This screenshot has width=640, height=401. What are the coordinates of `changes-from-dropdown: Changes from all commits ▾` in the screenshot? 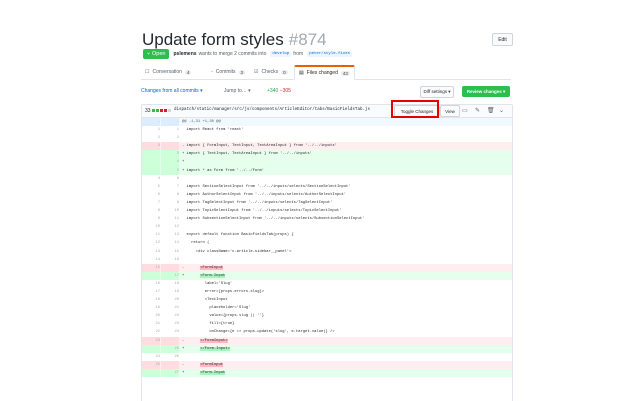 It's located at (172, 91).